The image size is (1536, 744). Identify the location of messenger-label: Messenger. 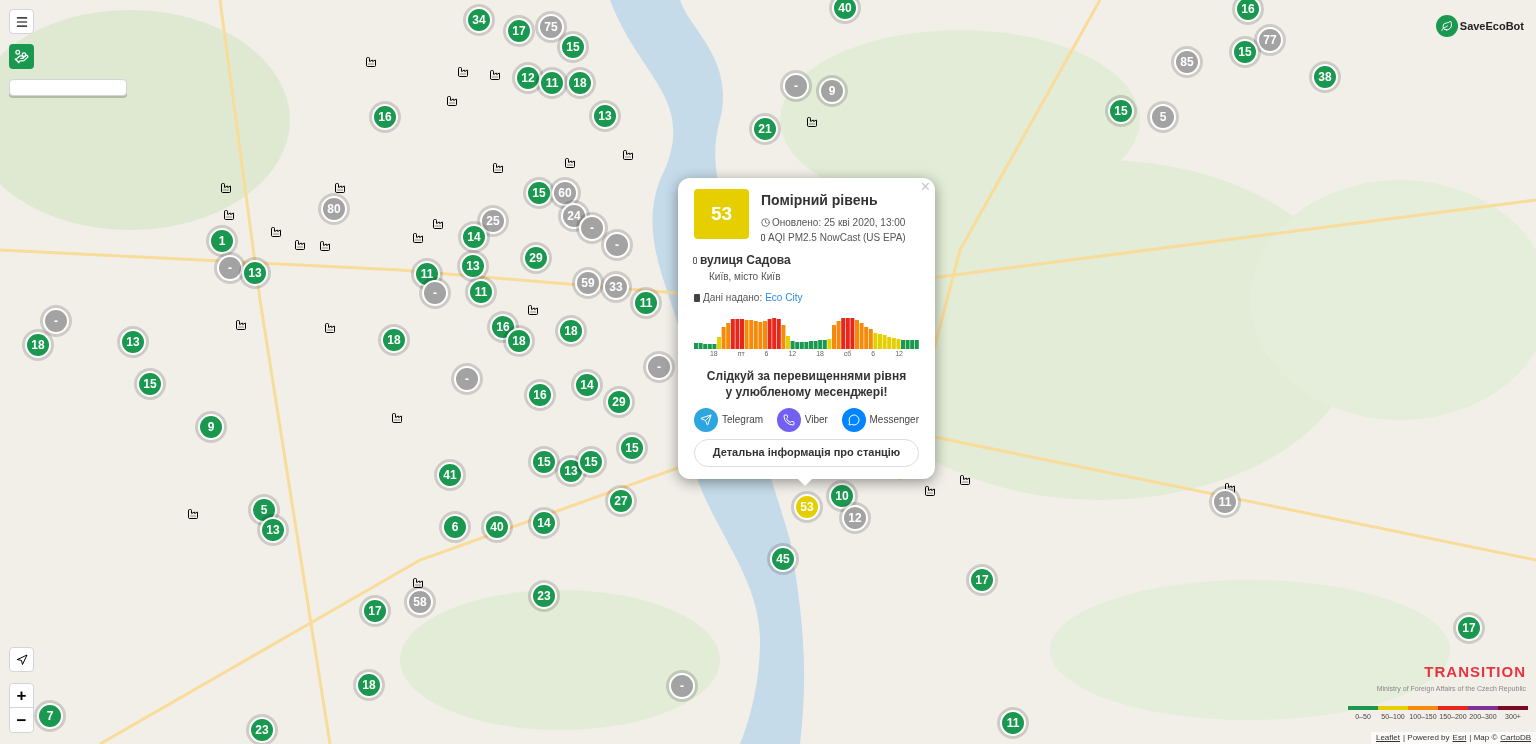
(894, 420).